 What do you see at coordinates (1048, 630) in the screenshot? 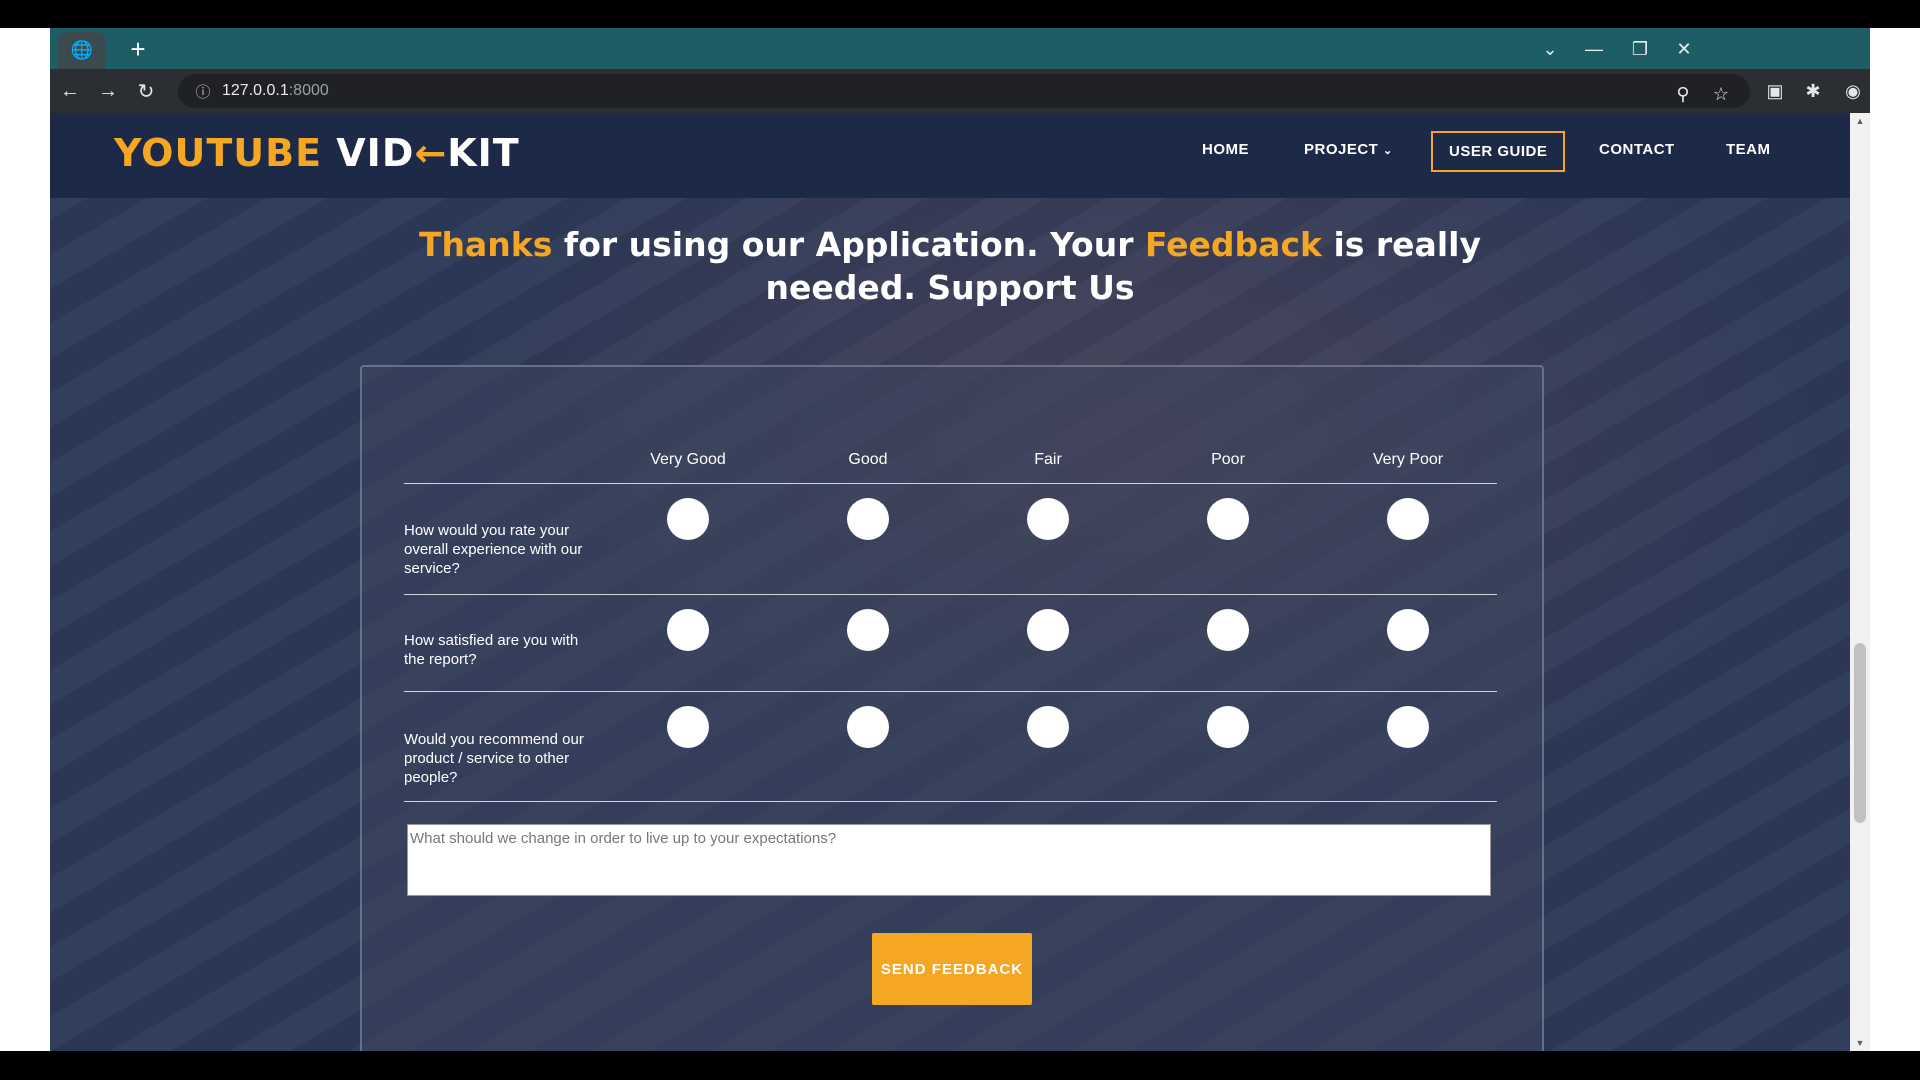
I see `radio-q2-fair` at bounding box center [1048, 630].